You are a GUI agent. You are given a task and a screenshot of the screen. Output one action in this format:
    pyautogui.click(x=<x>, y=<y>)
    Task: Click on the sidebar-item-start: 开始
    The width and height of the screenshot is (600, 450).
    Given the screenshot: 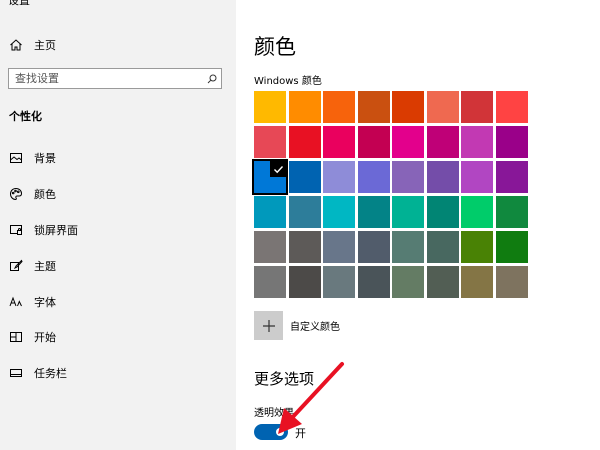 What is the action you would take?
    pyautogui.click(x=118, y=337)
    